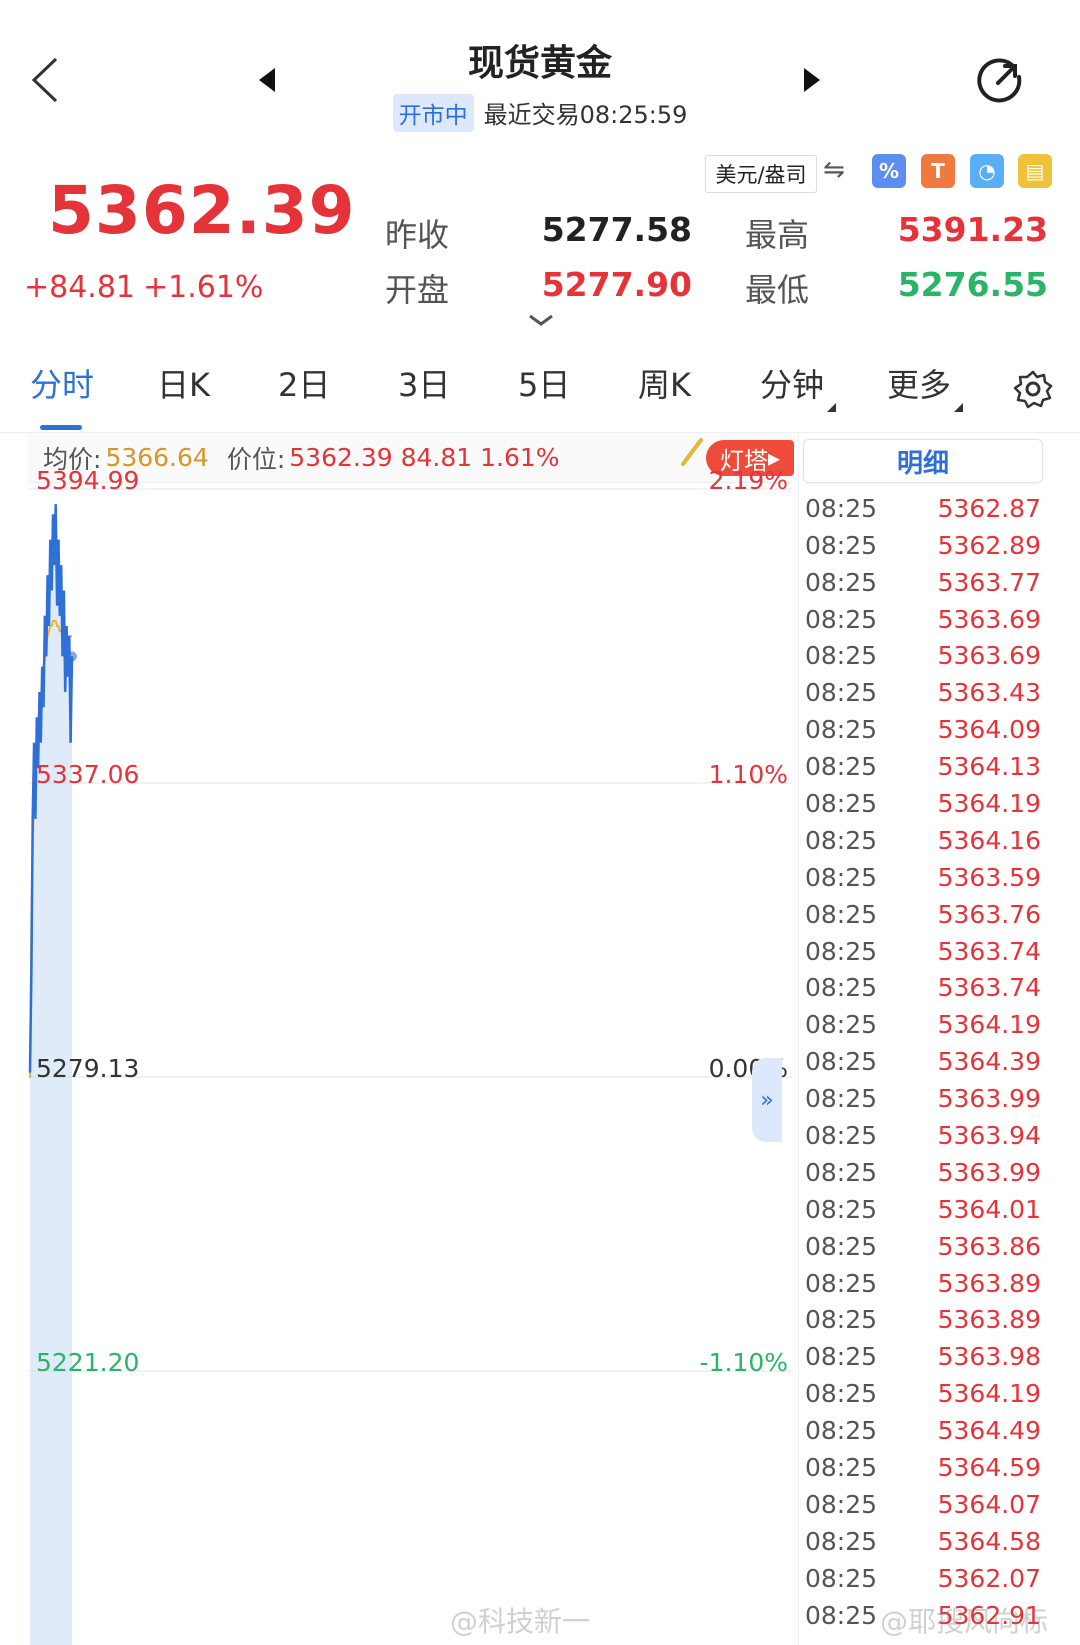 Image resolution: width=1080 pixels, height=1645 pixels. Describe the element at coordinates (777, 290) in the screenshot. I see `low-label: 最低` at that location.